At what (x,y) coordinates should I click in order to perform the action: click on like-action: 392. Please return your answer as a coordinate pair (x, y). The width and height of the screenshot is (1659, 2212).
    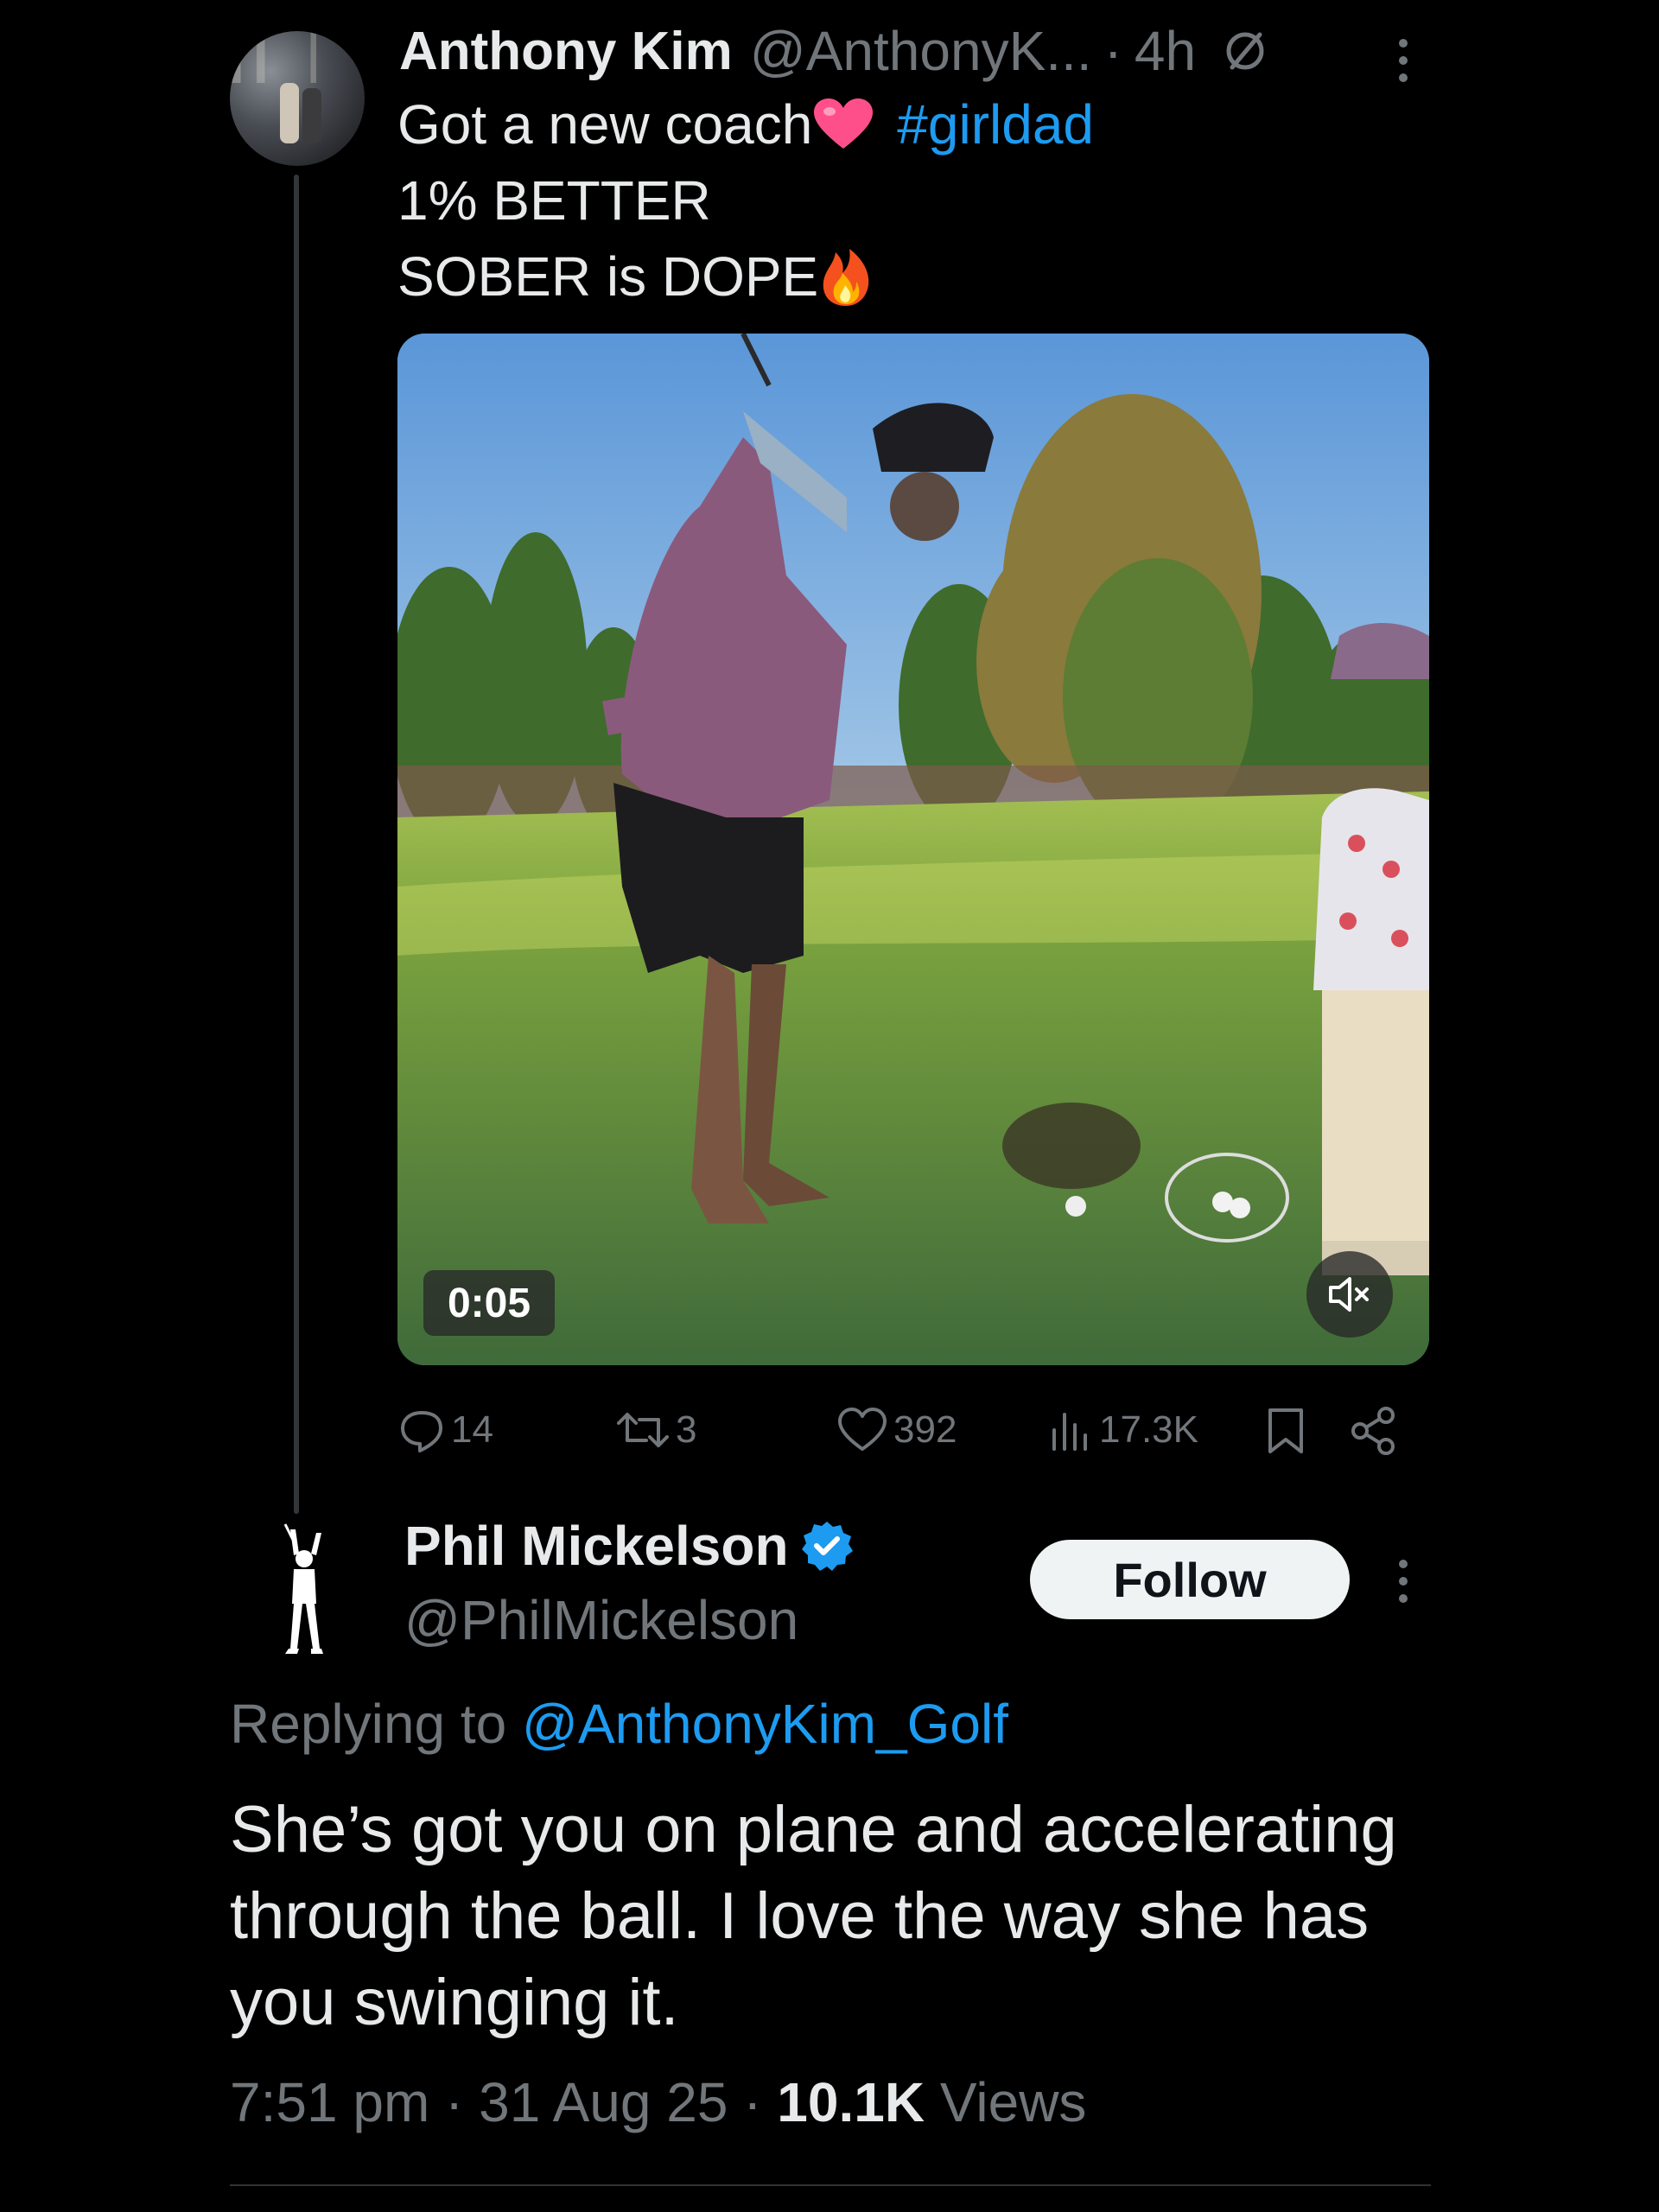
    Looking at the image, I should click on (897, 1430).